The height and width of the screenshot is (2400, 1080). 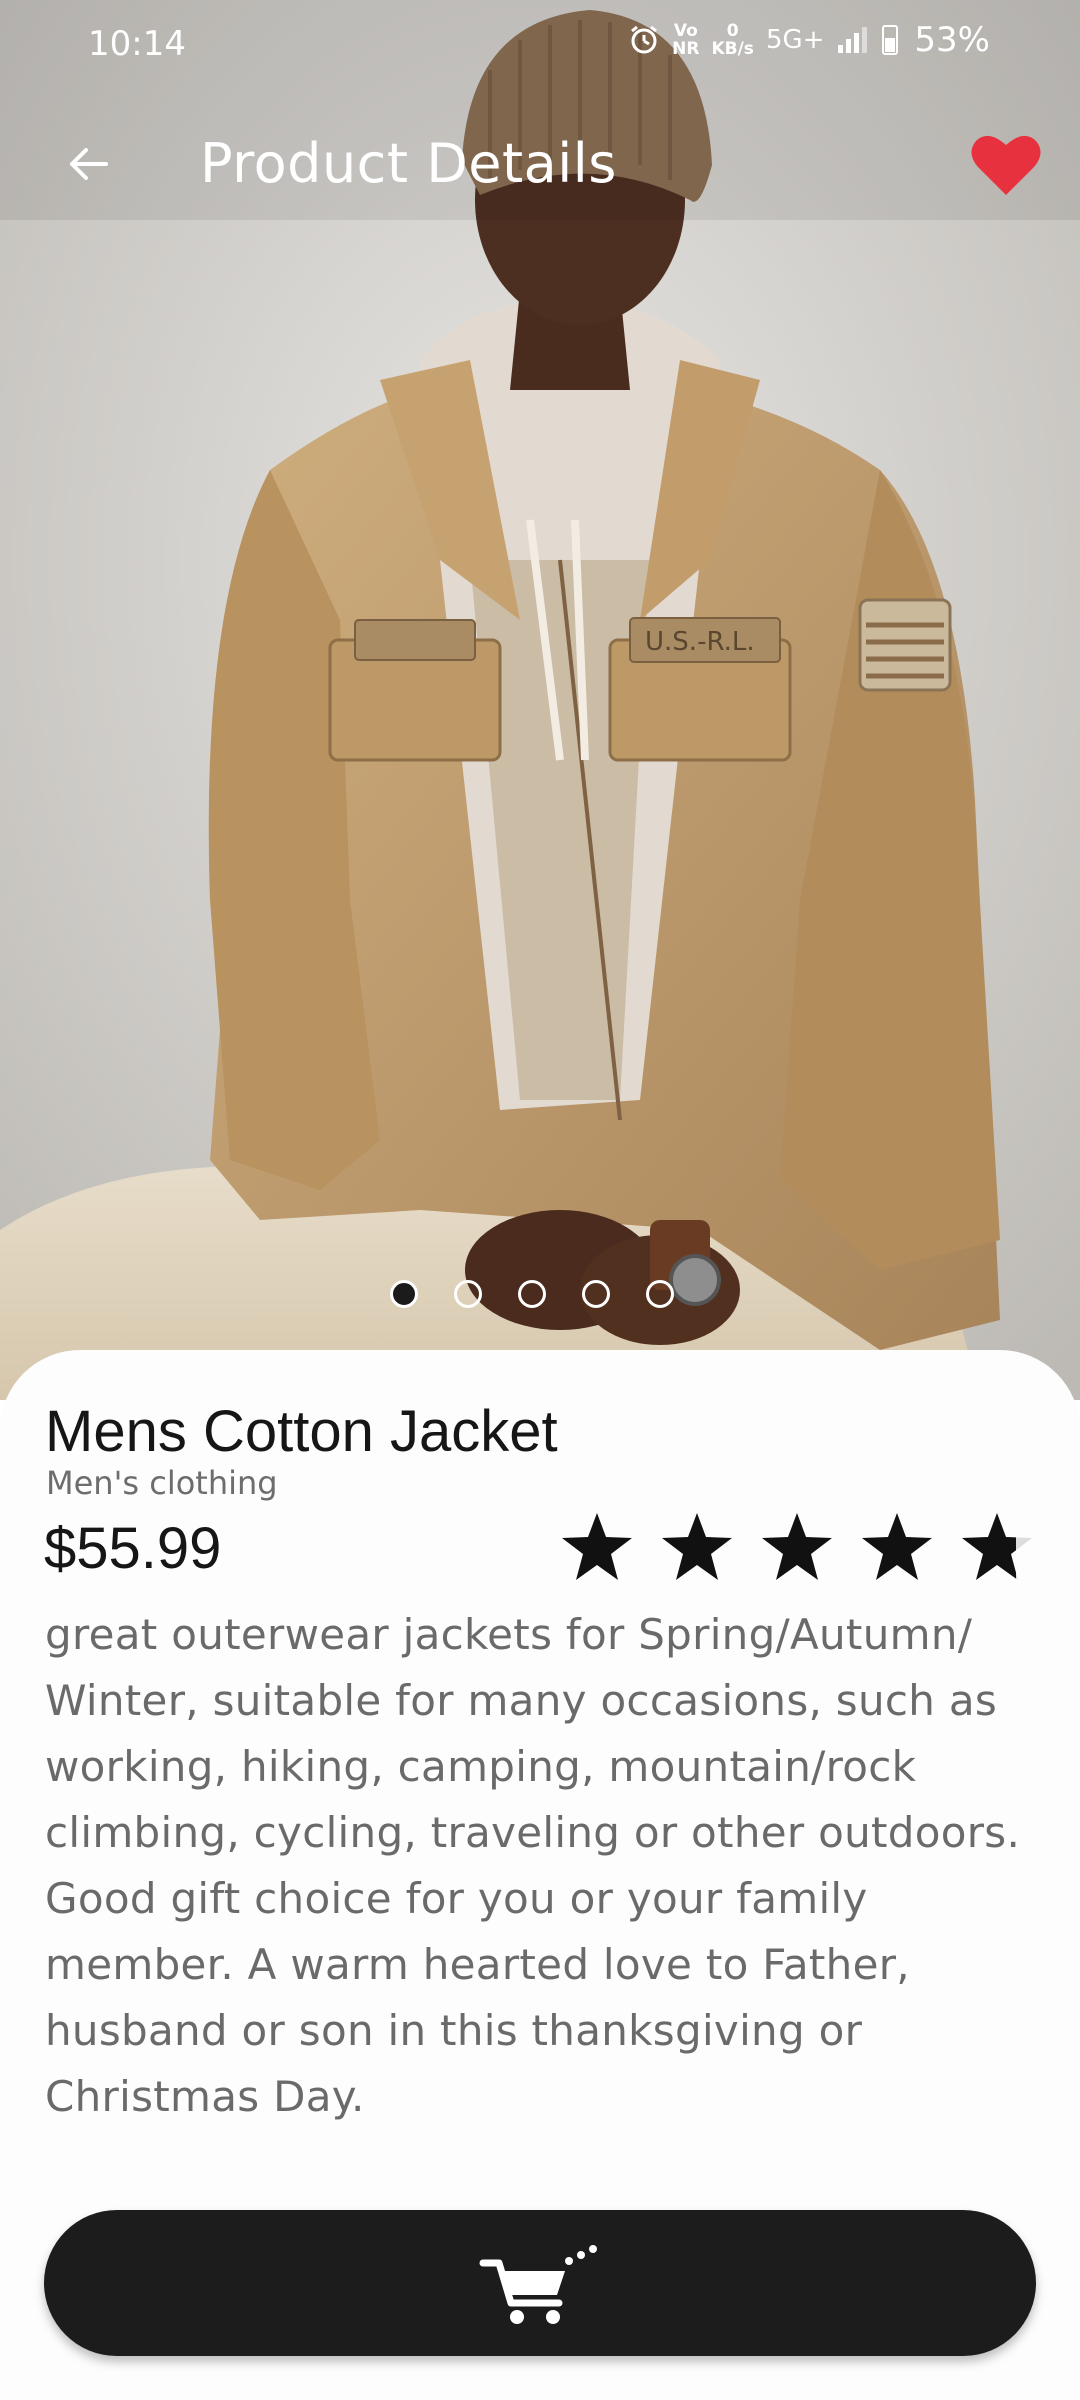 What do you see at coordinates (133, 1548) in the screenshot?
I see `product-price: $55.99` at bounding box center [133, 1548].